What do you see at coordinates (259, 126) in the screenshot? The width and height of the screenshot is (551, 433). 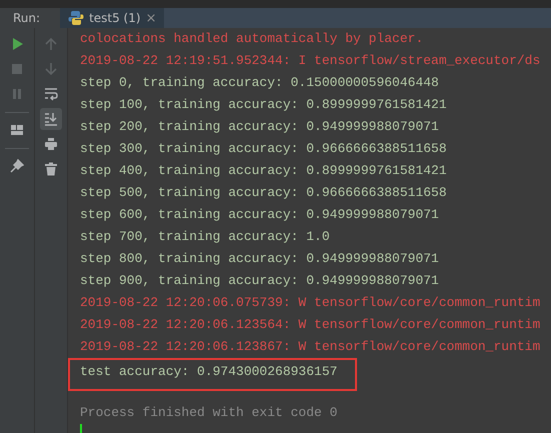 I see `output-line: step 200, training accuracy: 0.949999988079071` at bounding box center [259, 126].